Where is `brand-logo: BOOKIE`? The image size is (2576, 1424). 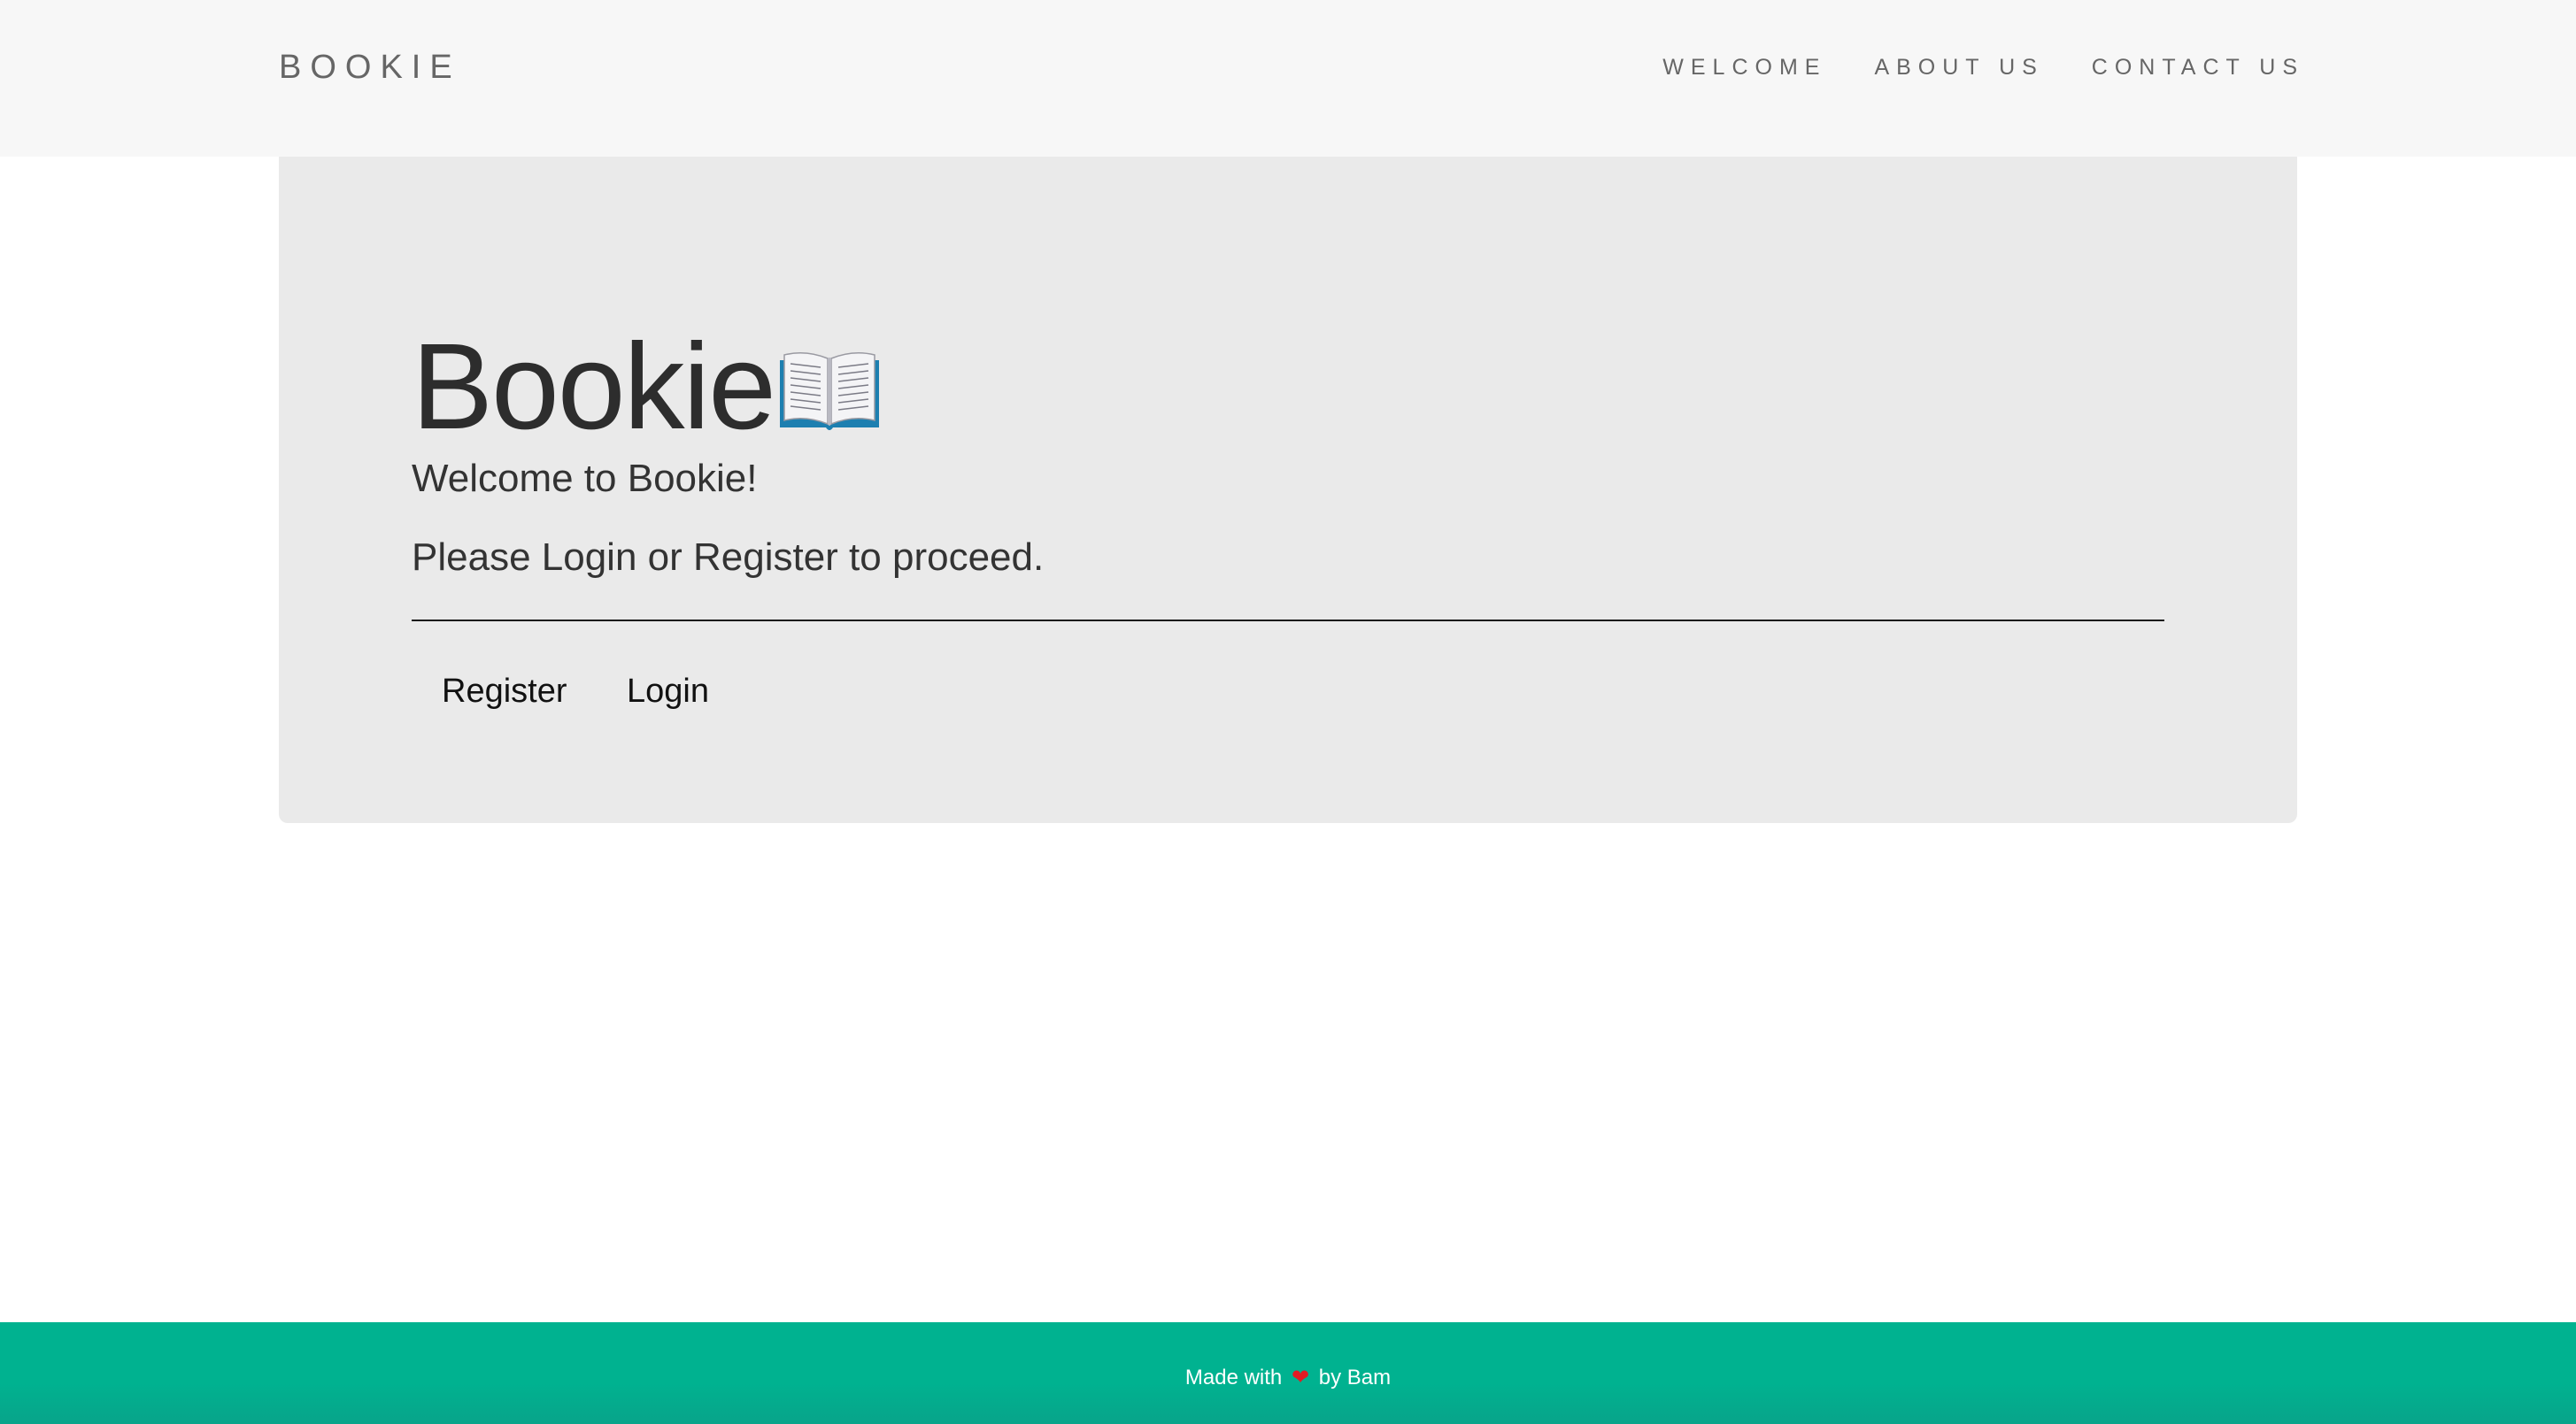 brand-logo: BOOKIE is located at coordinates (370, 67).